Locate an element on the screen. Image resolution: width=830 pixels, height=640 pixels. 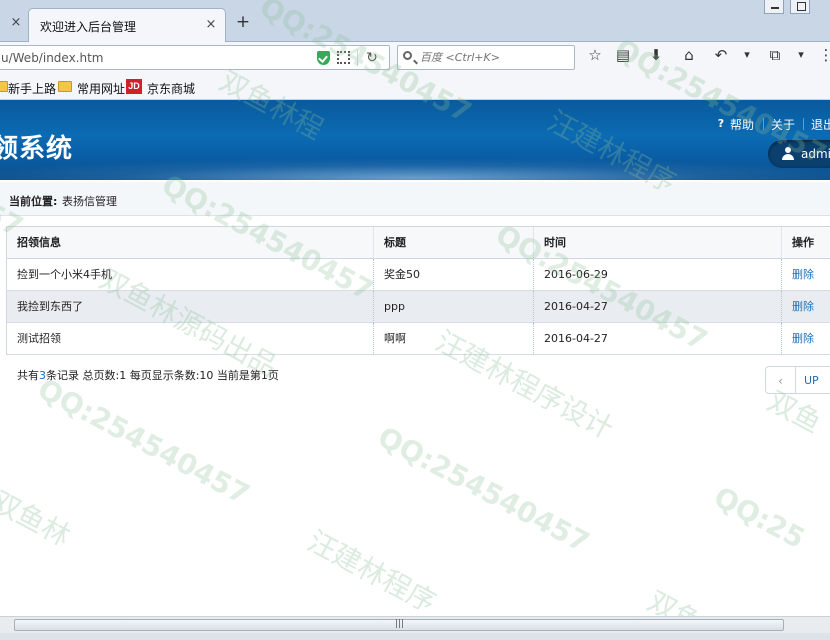
logout-link: 退出 is located at coordinates (820, 124).